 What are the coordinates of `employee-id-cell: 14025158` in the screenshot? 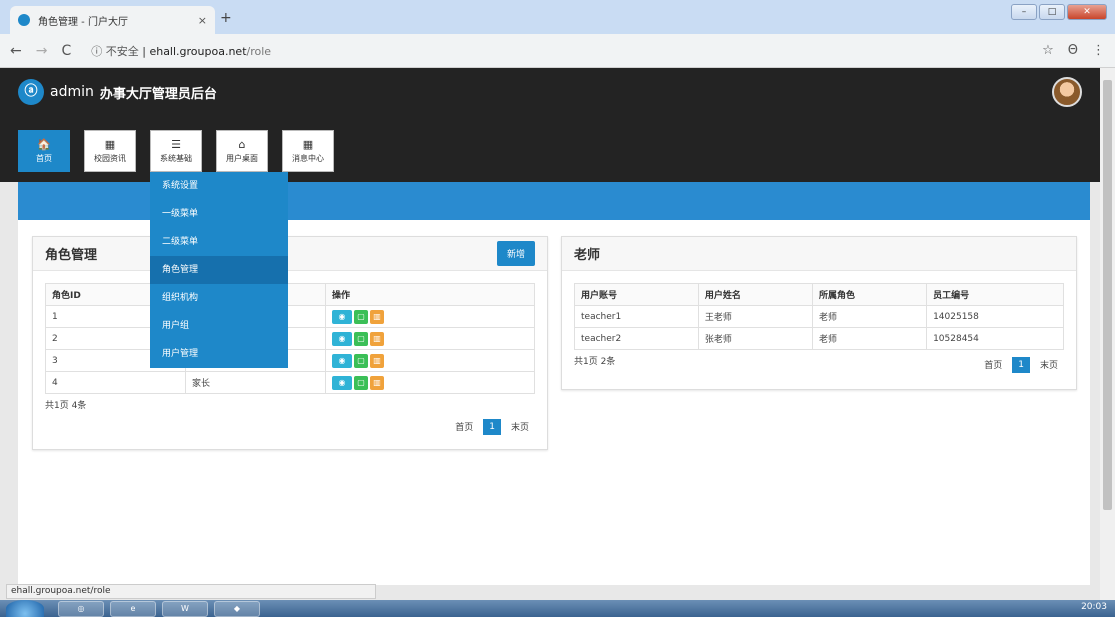 It's located at (995, 316).